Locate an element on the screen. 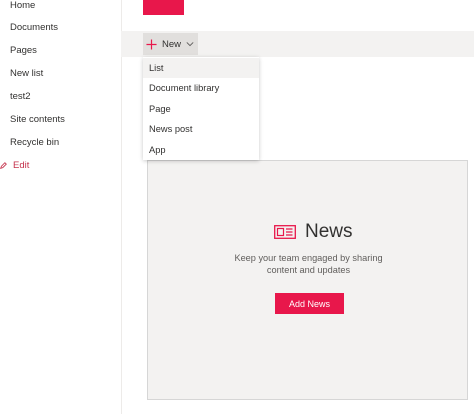  news-header: News is located at coordinates (313, 232).